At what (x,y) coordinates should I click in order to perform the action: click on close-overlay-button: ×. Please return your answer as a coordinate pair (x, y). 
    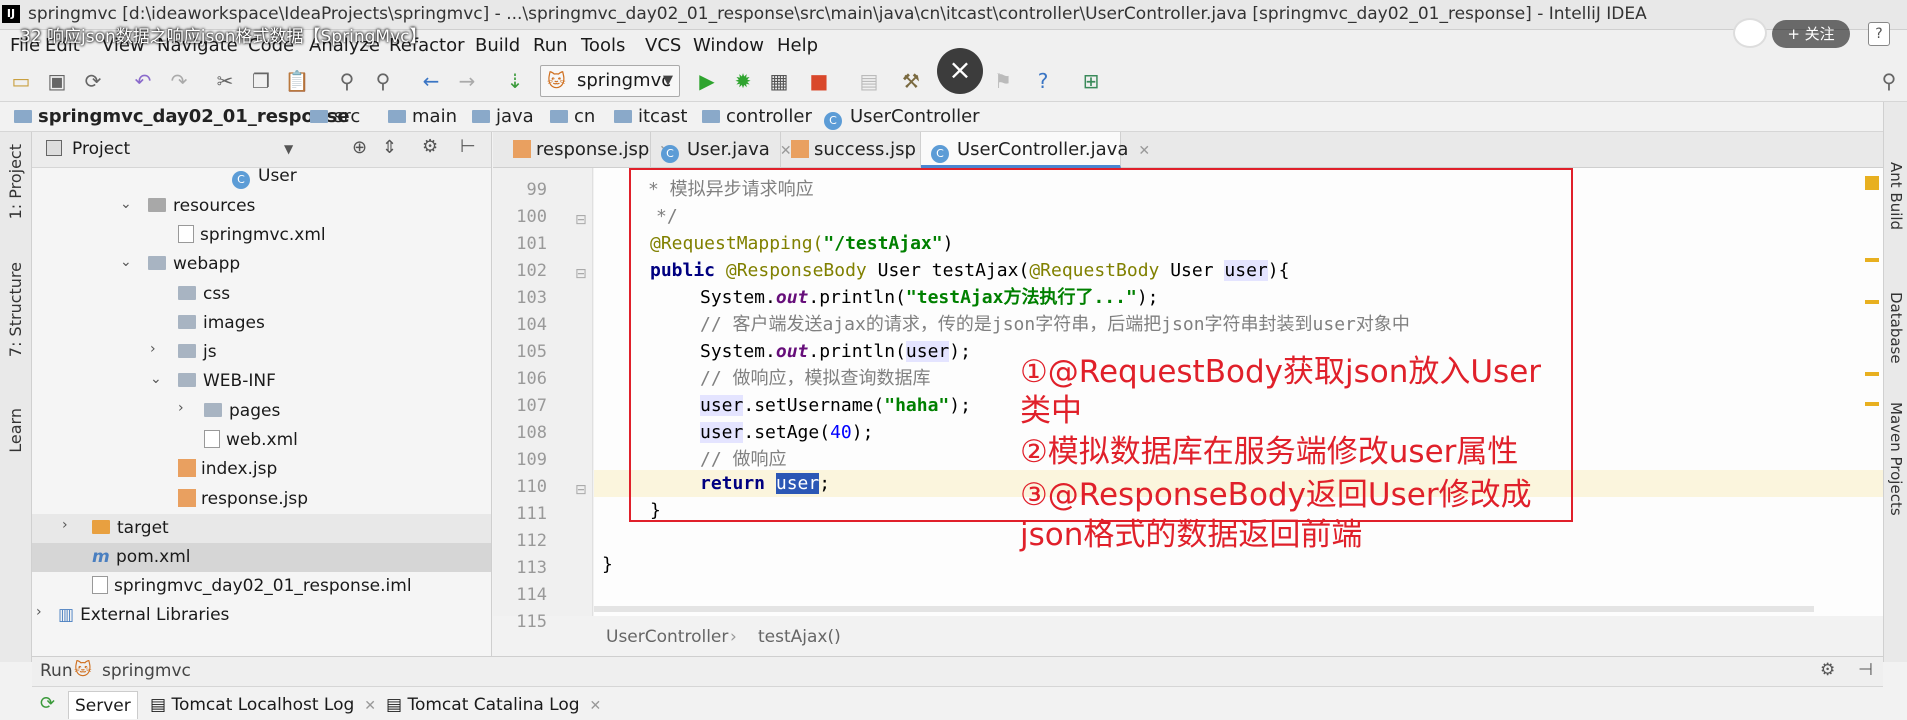
    Looking at the image, I should click on (960, 71).